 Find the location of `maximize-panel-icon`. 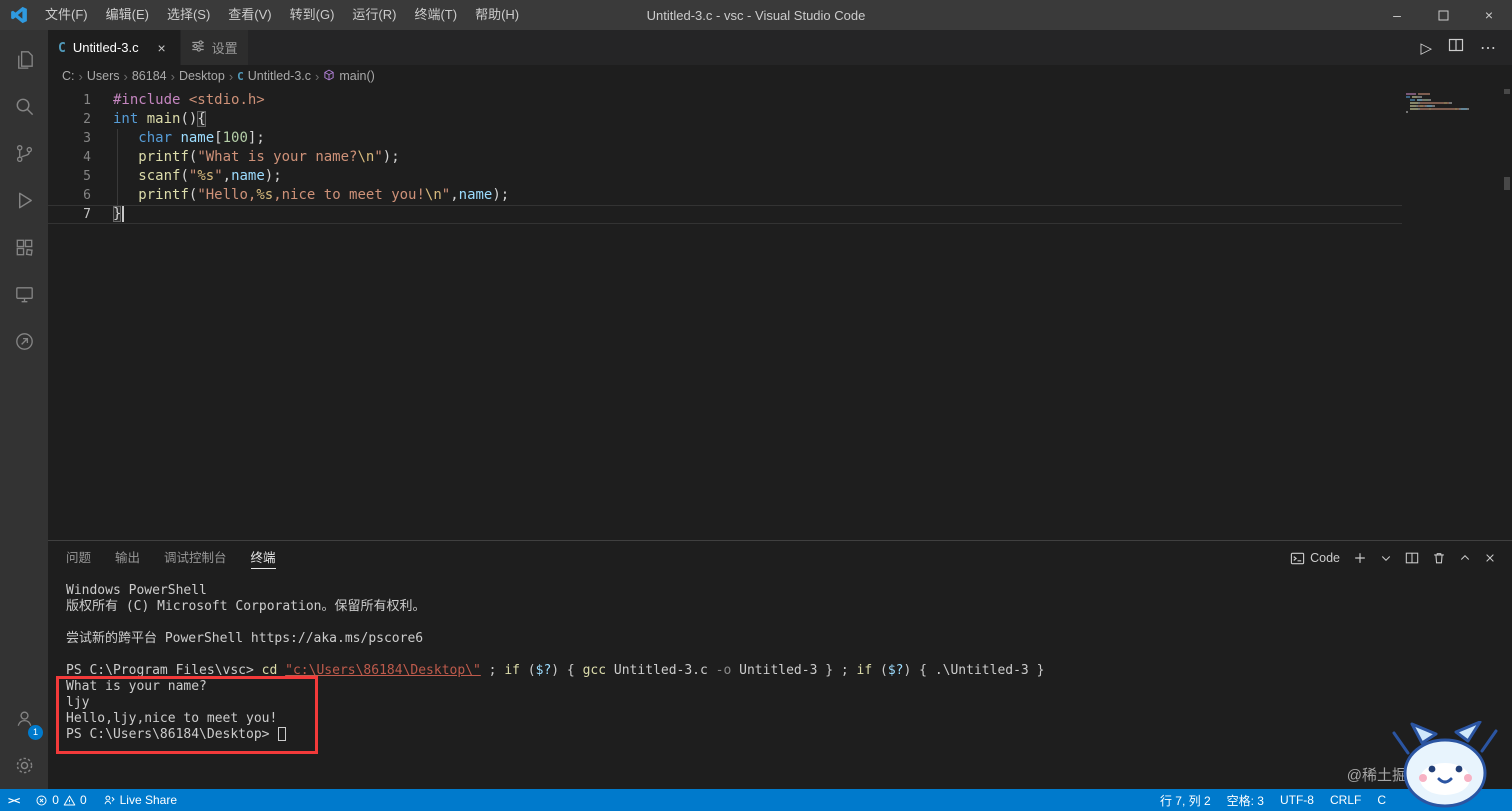

maximize-panel-icon is located at coordinates (1465, 558).